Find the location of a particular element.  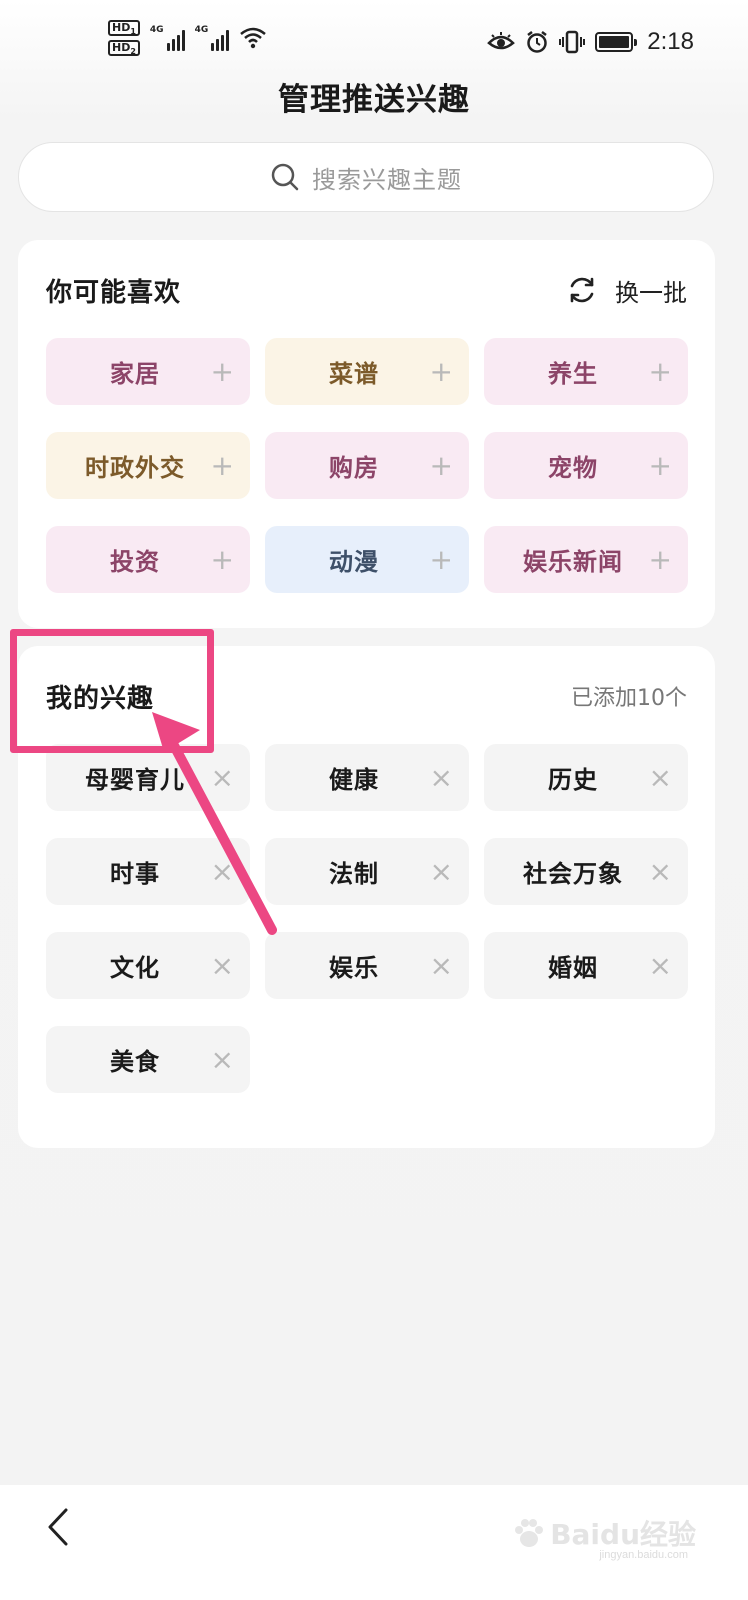

hd-indicators: HD1 HD2 is located at coordinates (124, 38).